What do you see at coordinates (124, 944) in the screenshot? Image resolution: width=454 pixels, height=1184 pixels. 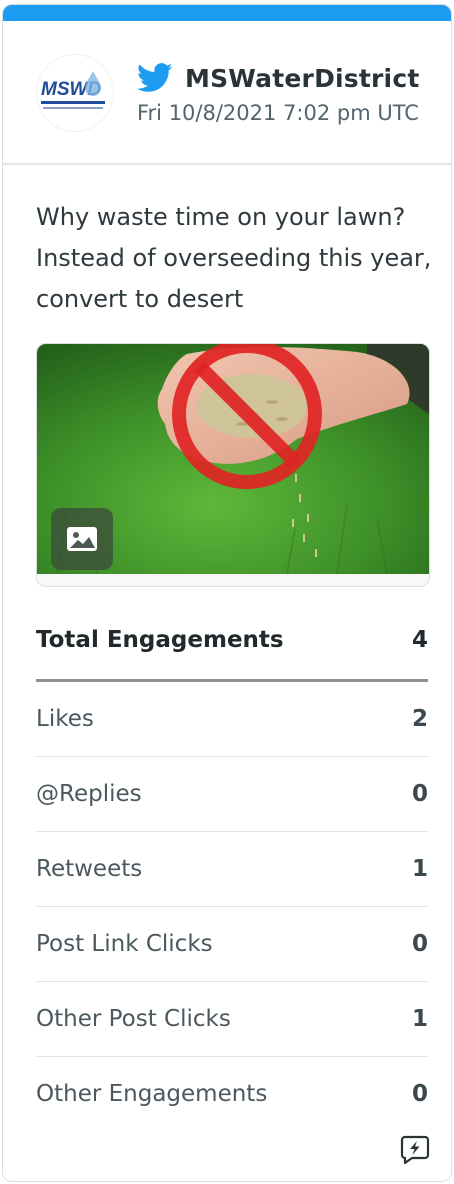 I see `post-link-clicks-label: Post Link Clicks` at bounding box center [124, 944].